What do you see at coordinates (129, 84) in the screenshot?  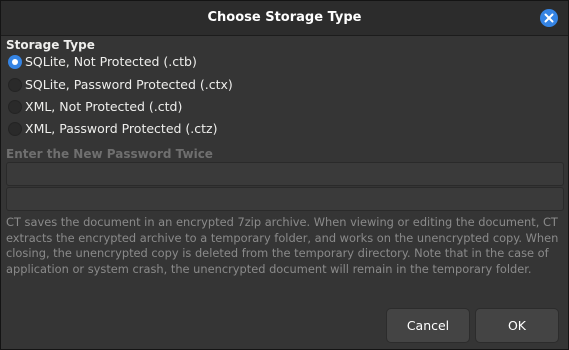 I see `radio-label: SQLite, Password Protected (.ctx)` at bounding box center [129, 84].